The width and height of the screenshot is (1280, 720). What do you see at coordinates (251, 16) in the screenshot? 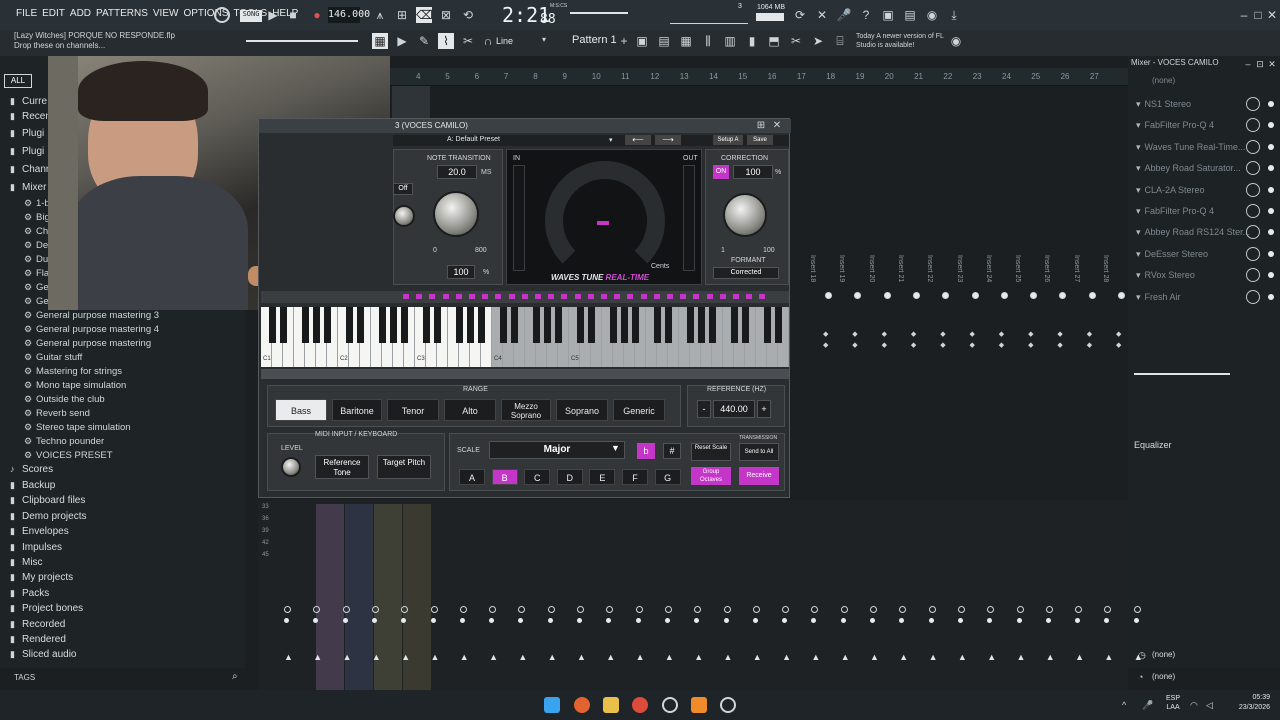
I see `song-mode-toggle: SONG` at bounding box center [251, 16].